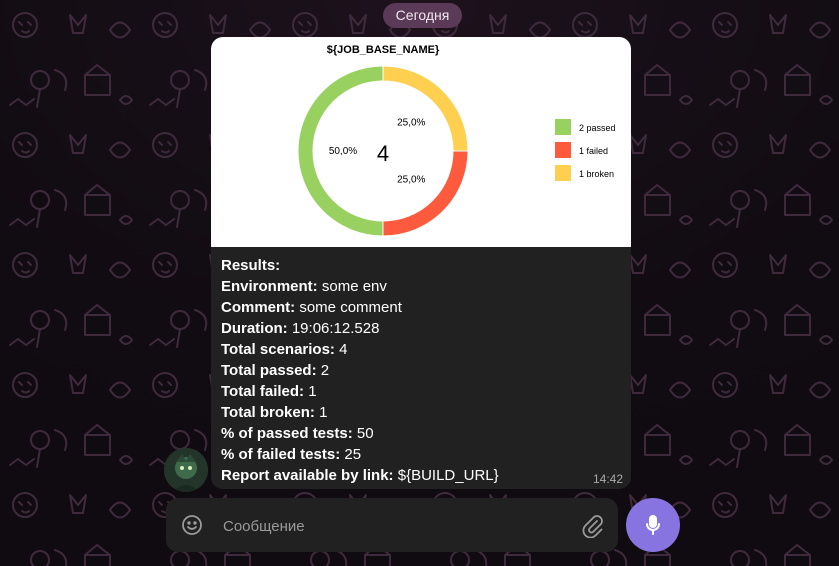 This screenshot has height=566, width=839. Describe the element at coordinates (281, 454) in the screenshot. I see `message-line-key: % of failed tests:` at that location.